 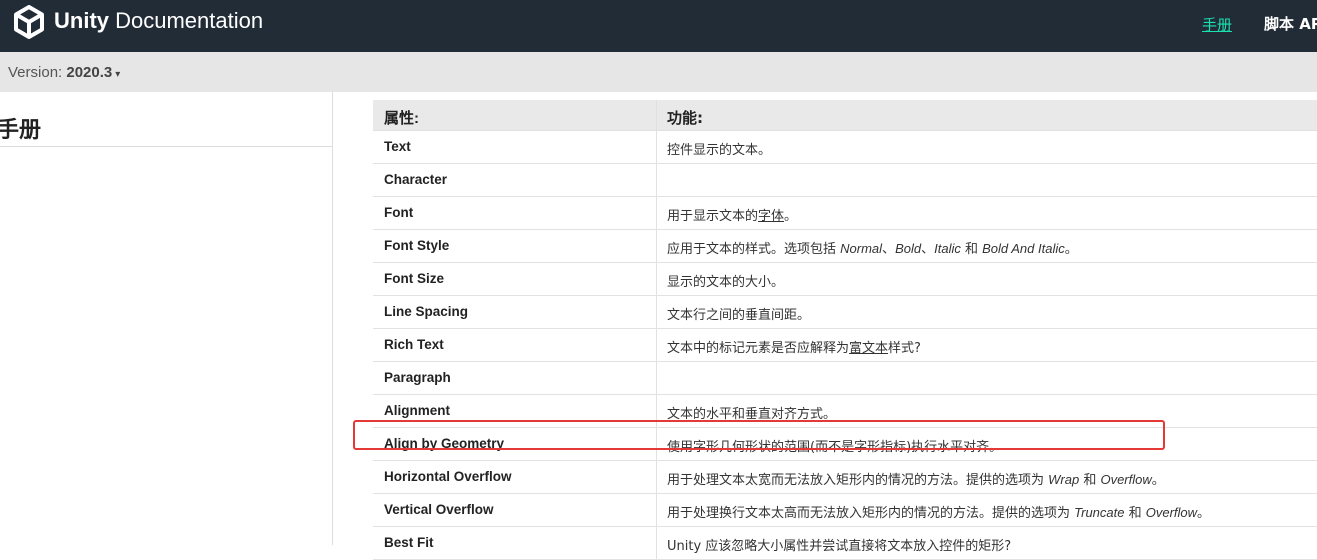 What do you see at coordinates (861, 248) in the screenshot?
I see `description-text: Normal` at bounding box center [861, 248].